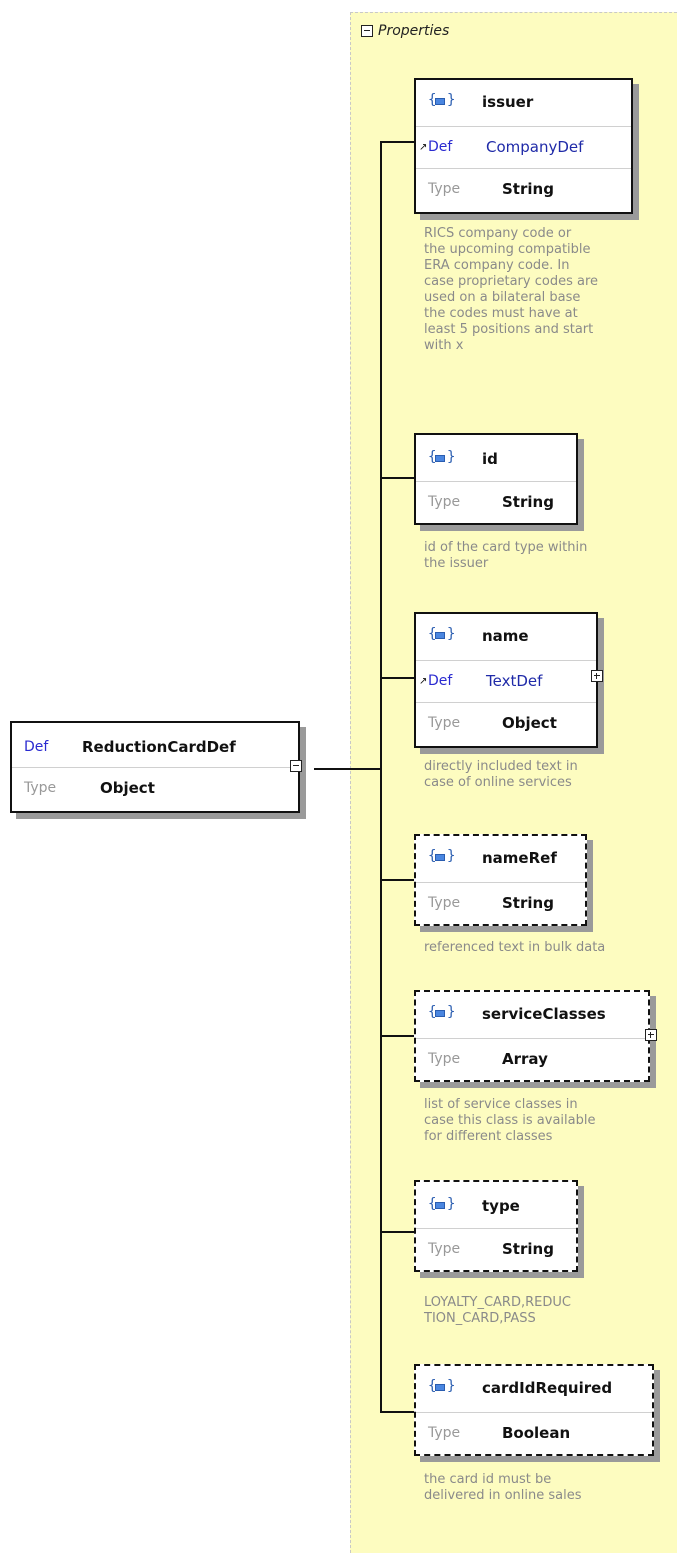 The image size is (678, 1557). What do you see at coordinates (505, 636) in the screenshot?
I see `property-name: name` at bounding box center [505, 636].